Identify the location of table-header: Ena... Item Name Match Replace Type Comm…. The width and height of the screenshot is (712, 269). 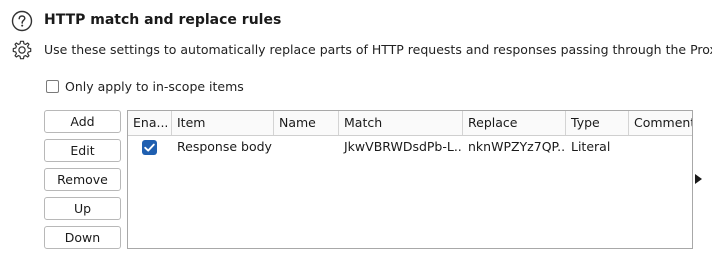
(410, 123).